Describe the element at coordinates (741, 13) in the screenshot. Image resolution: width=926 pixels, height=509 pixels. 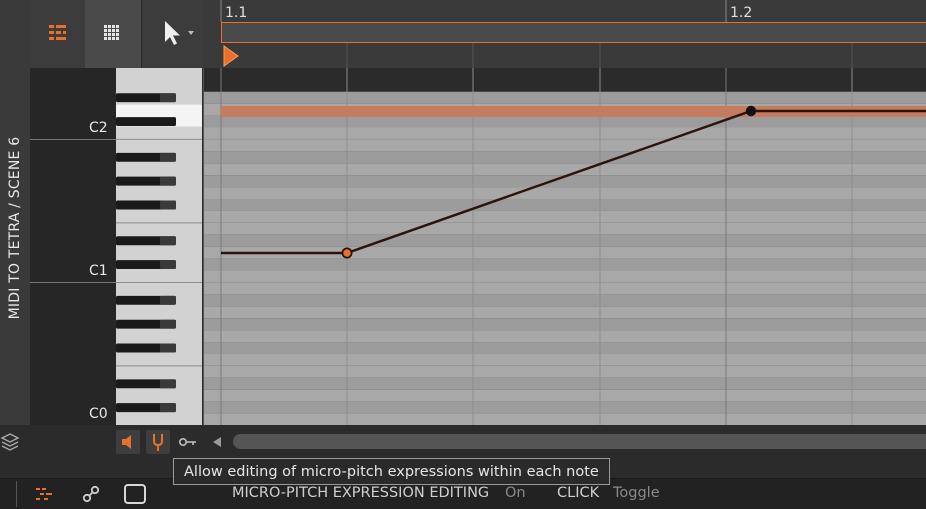
I see `ruler-label-bar-1-2: 1.2` at that location.